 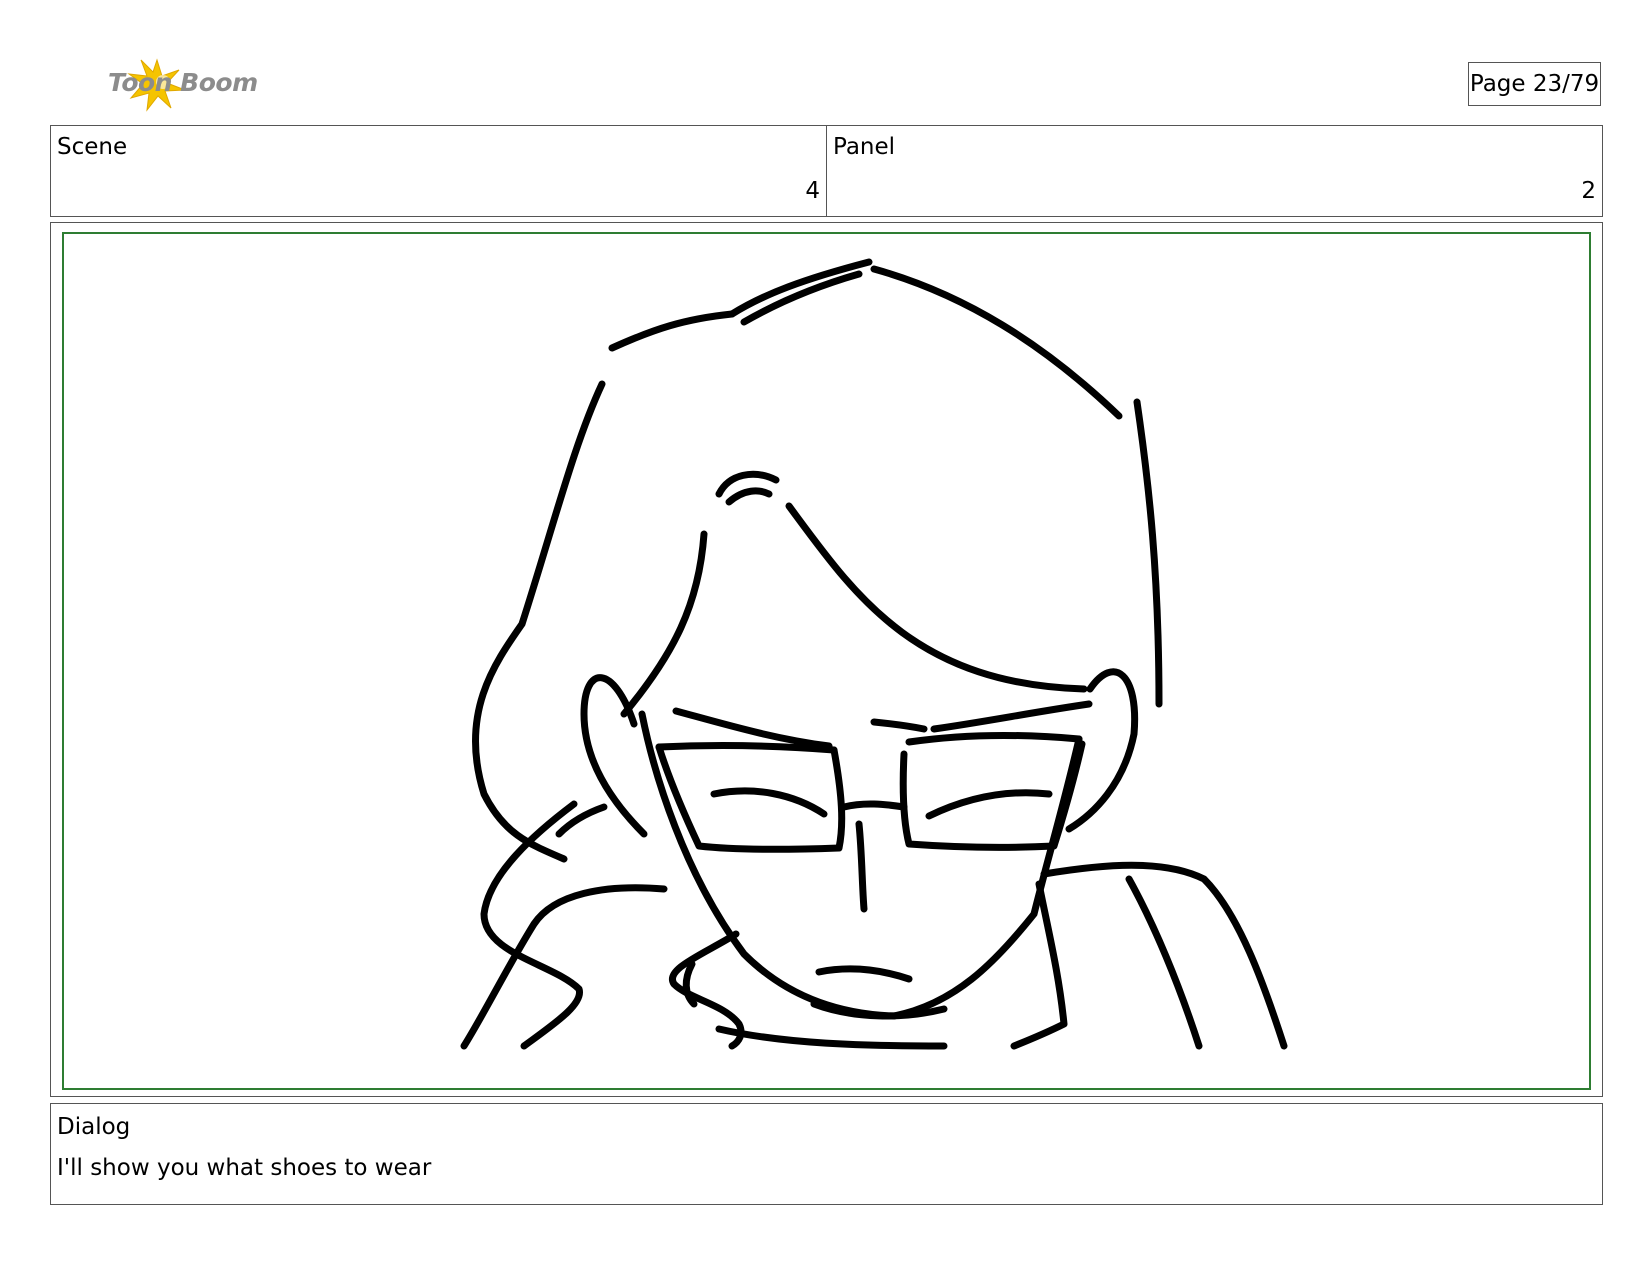 What do you see at coordinates (861, 866) in the screenshot?
I see `sketch-nose` at bounding box center [861, 866].